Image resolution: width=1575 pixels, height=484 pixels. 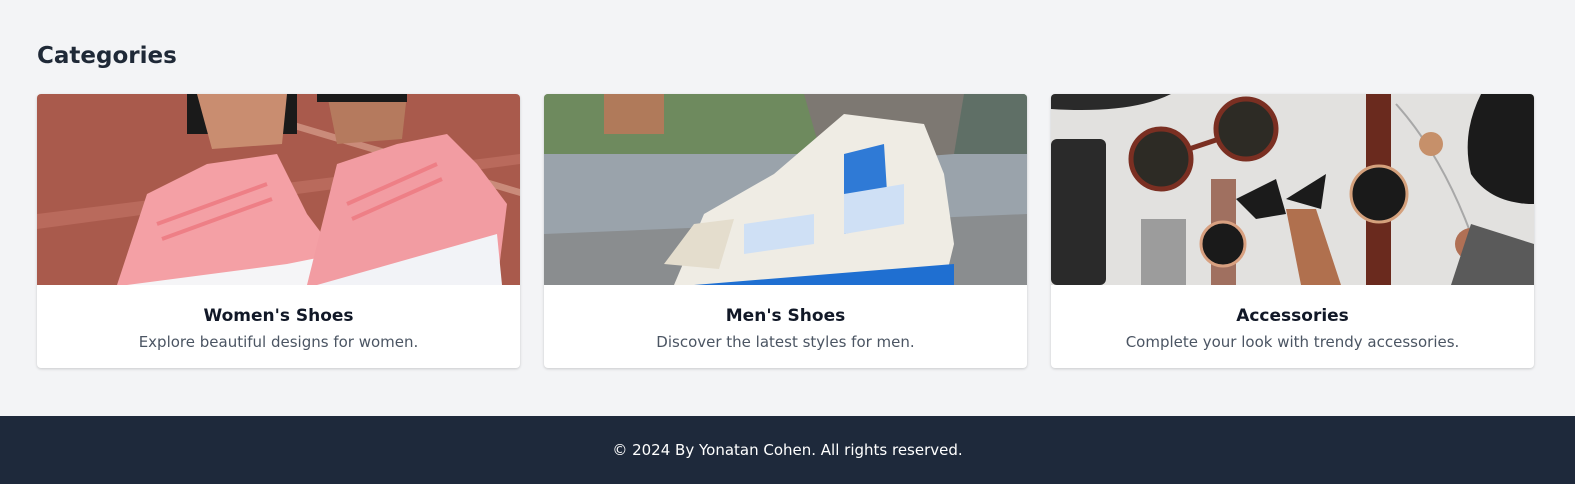 What do you see at coordinates (1292, 189) in the screenshot?
I see `accessories-flatlay-image` at bounding box center [1292, 189].